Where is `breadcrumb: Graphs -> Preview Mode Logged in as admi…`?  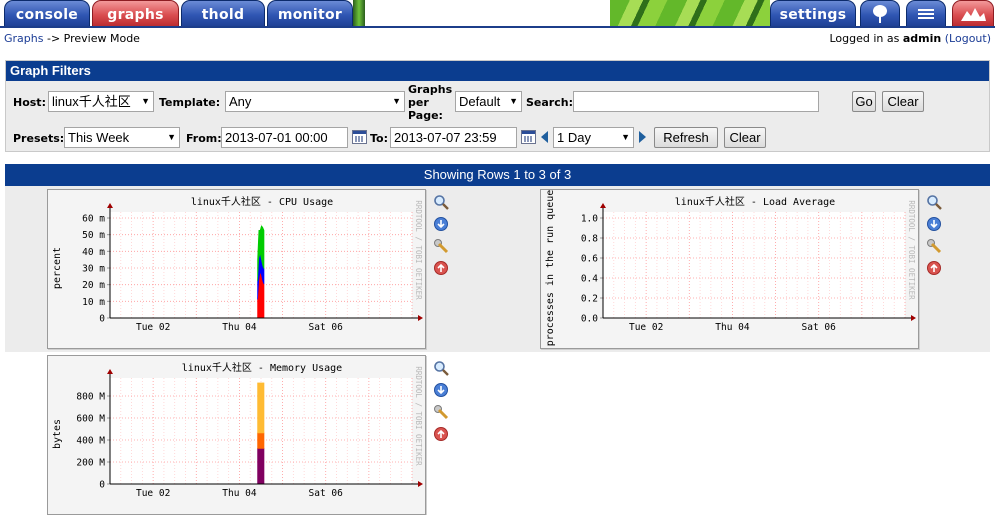
breadcrumb: Graphs -> Preview Mode Logged in as admi… is located at coordinates (497, 39).